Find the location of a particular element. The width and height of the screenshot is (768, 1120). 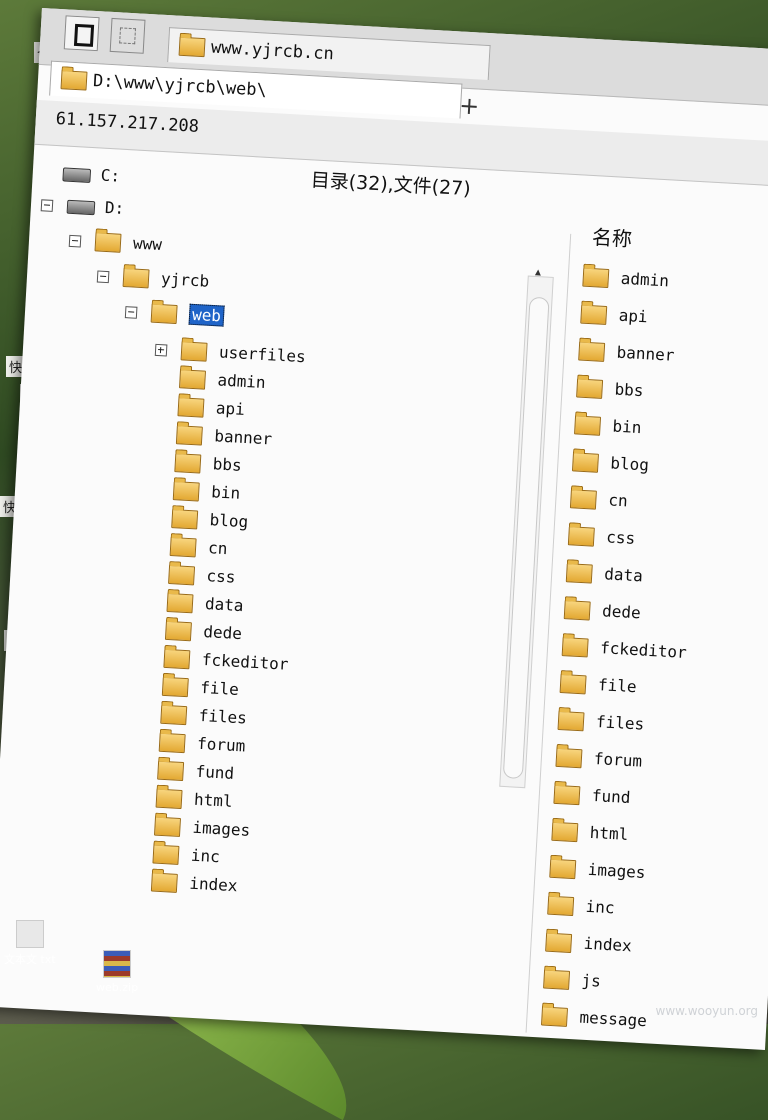

select-toggle-button is located at coordinates (127, 35).